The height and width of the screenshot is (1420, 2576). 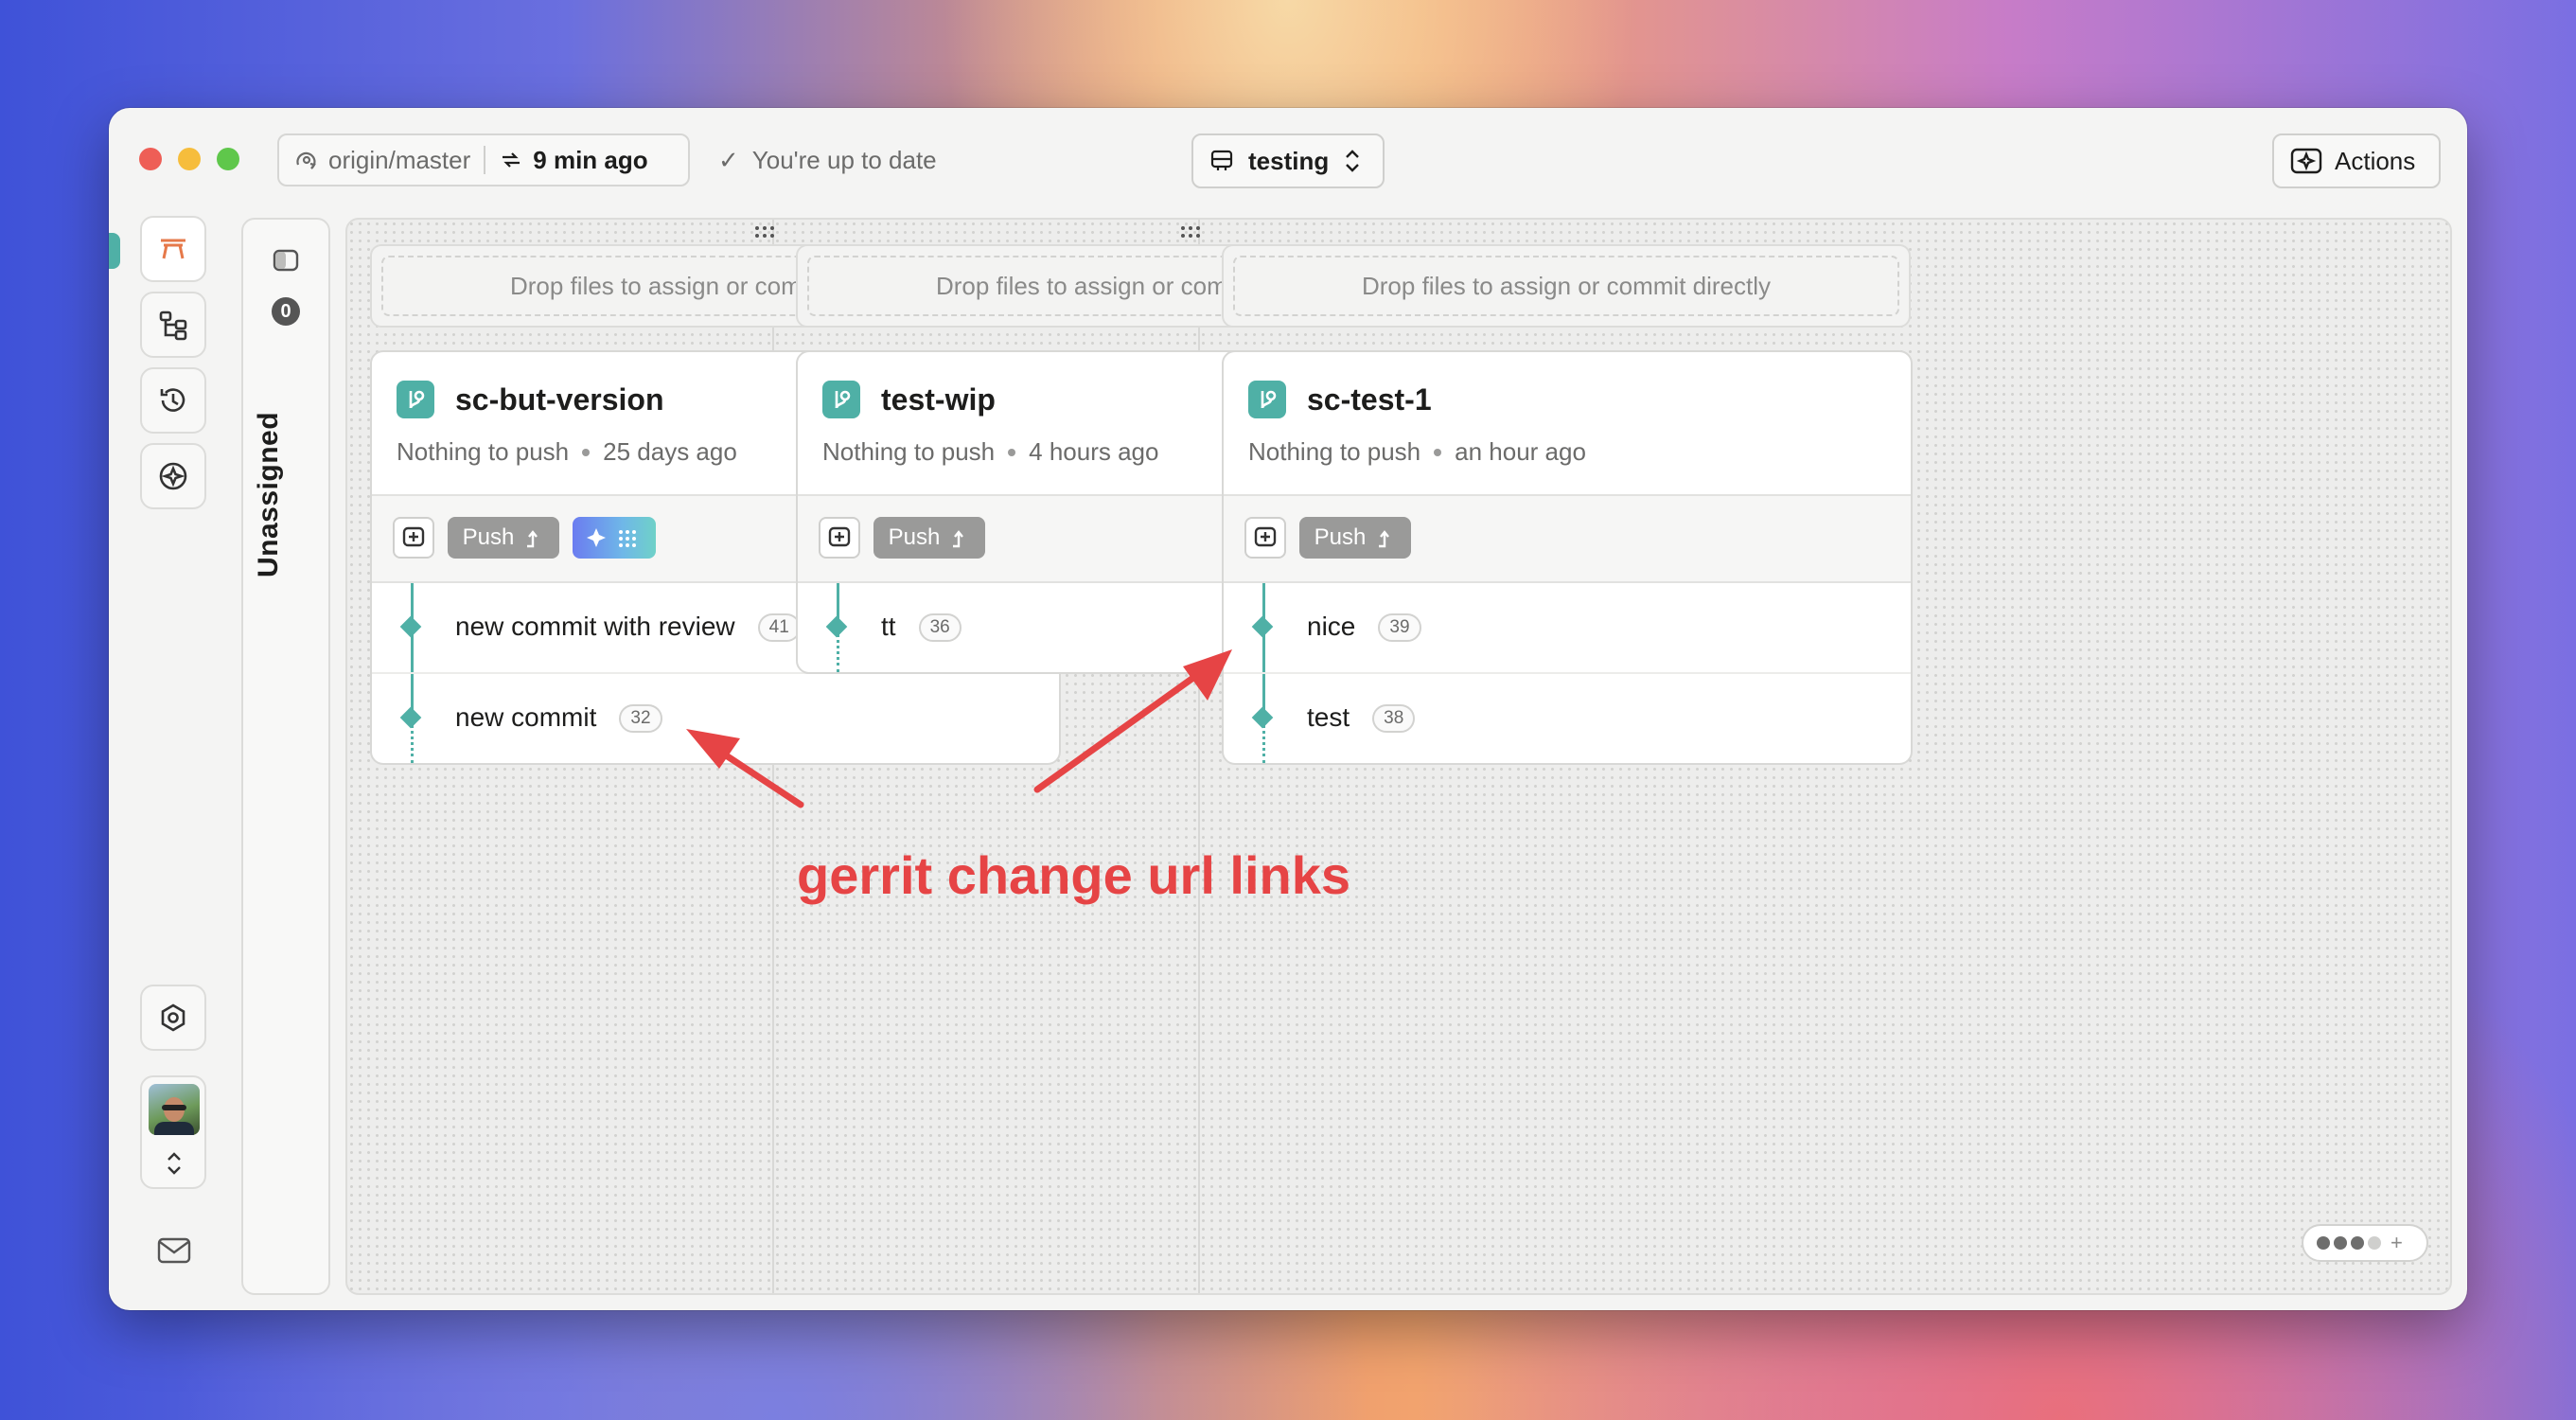 What do you see at coordinates (715, 718) in the screenshot?
I see `commit-row: new commit 32` at bounding box center [715, 718].